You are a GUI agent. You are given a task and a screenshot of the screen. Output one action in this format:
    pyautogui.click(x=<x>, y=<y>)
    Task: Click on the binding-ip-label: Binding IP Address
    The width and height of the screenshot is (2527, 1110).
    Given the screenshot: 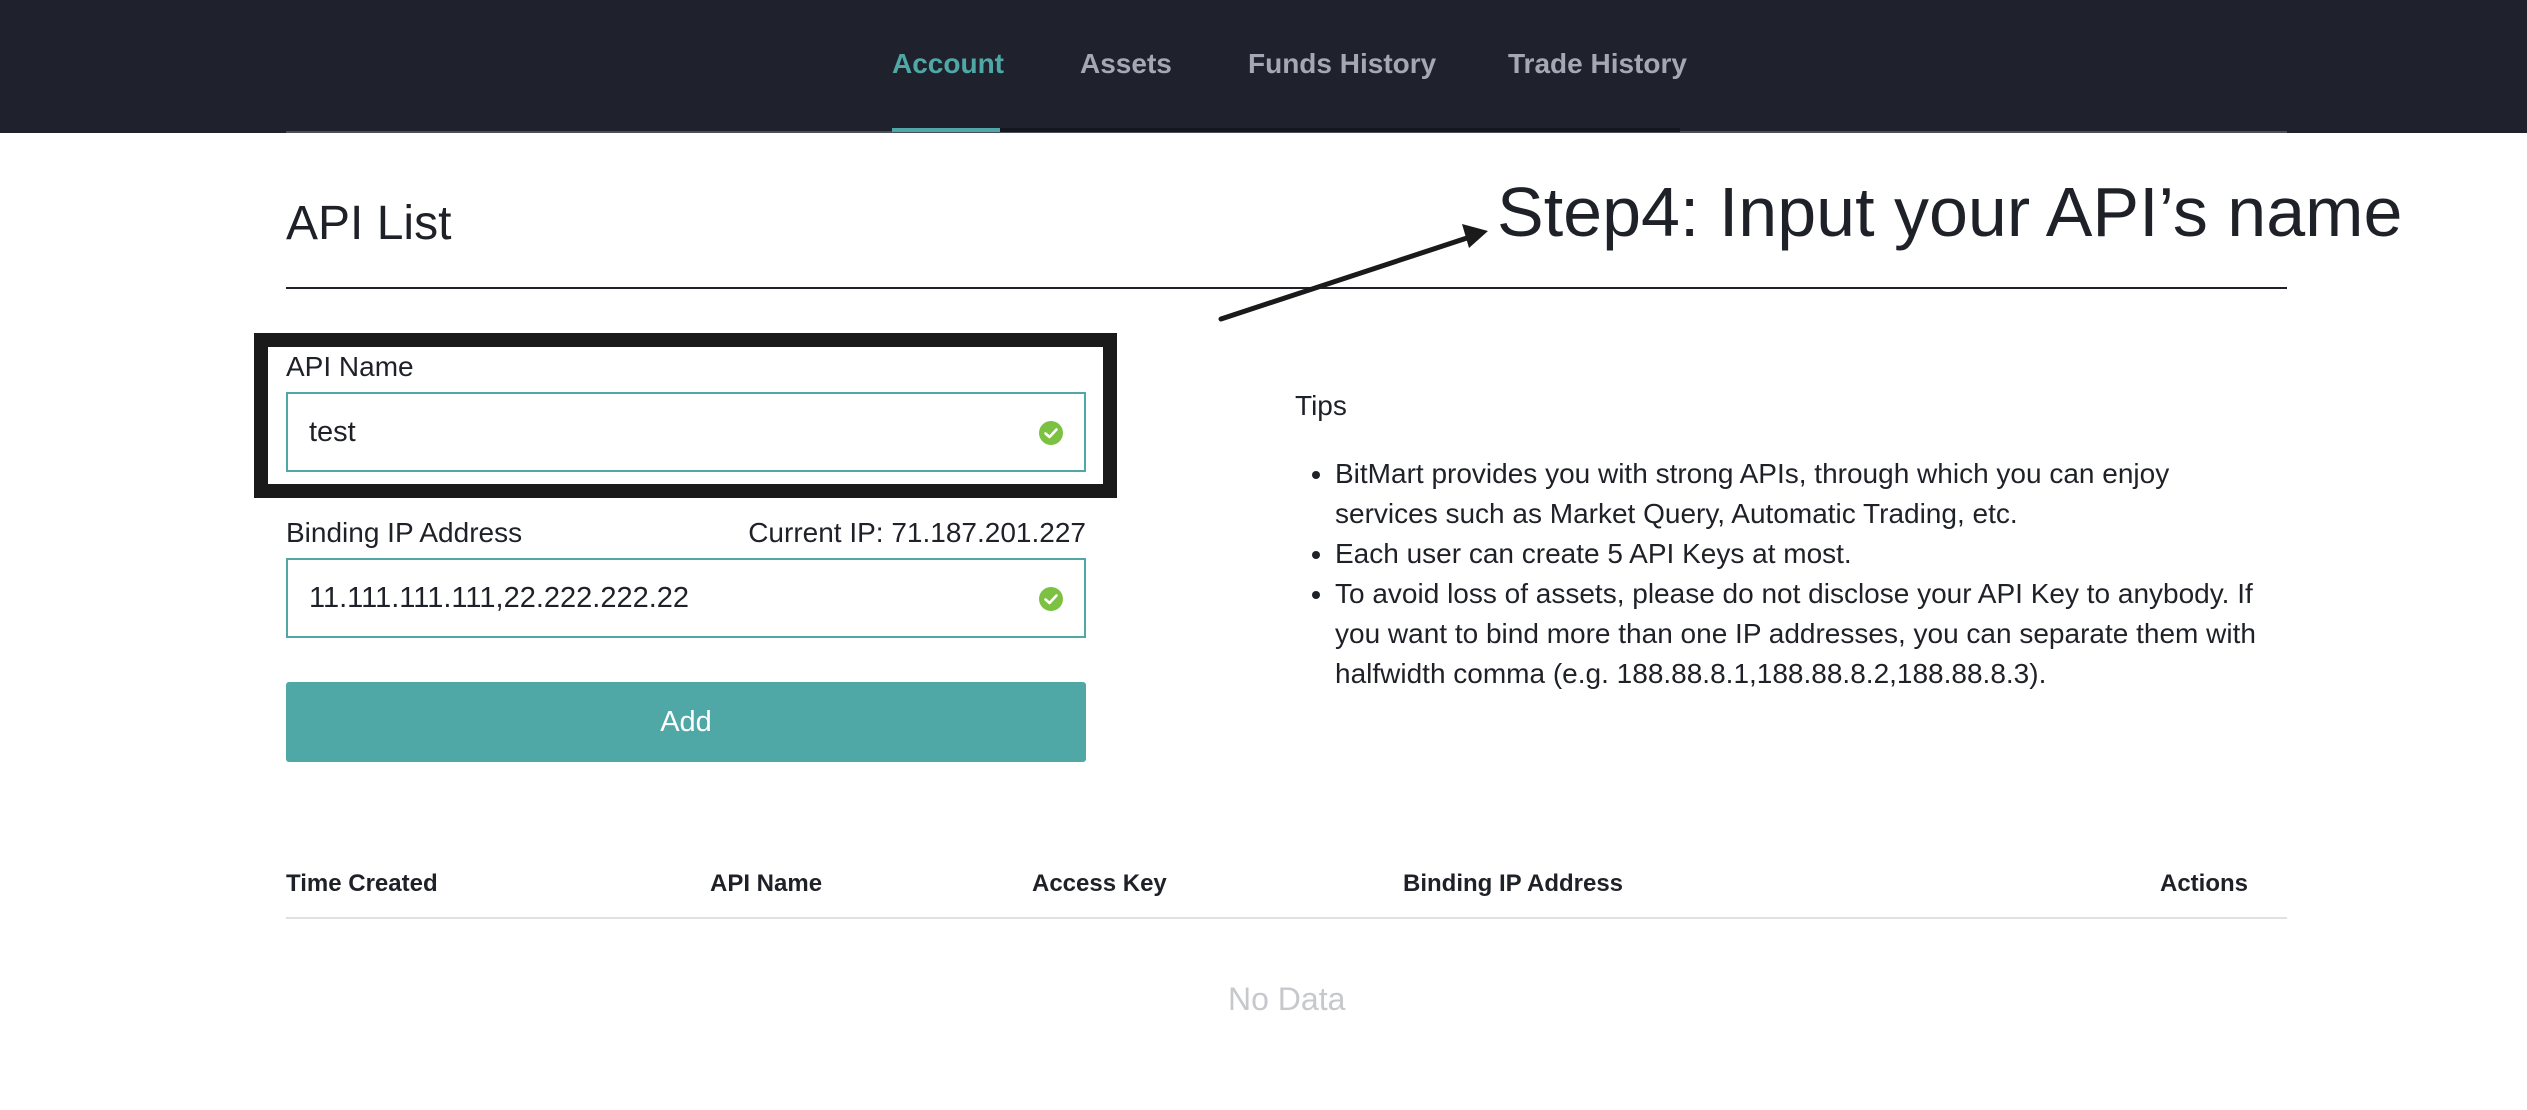 What is the action you would take?
    pyautogui.click(x=404, y=532)
    